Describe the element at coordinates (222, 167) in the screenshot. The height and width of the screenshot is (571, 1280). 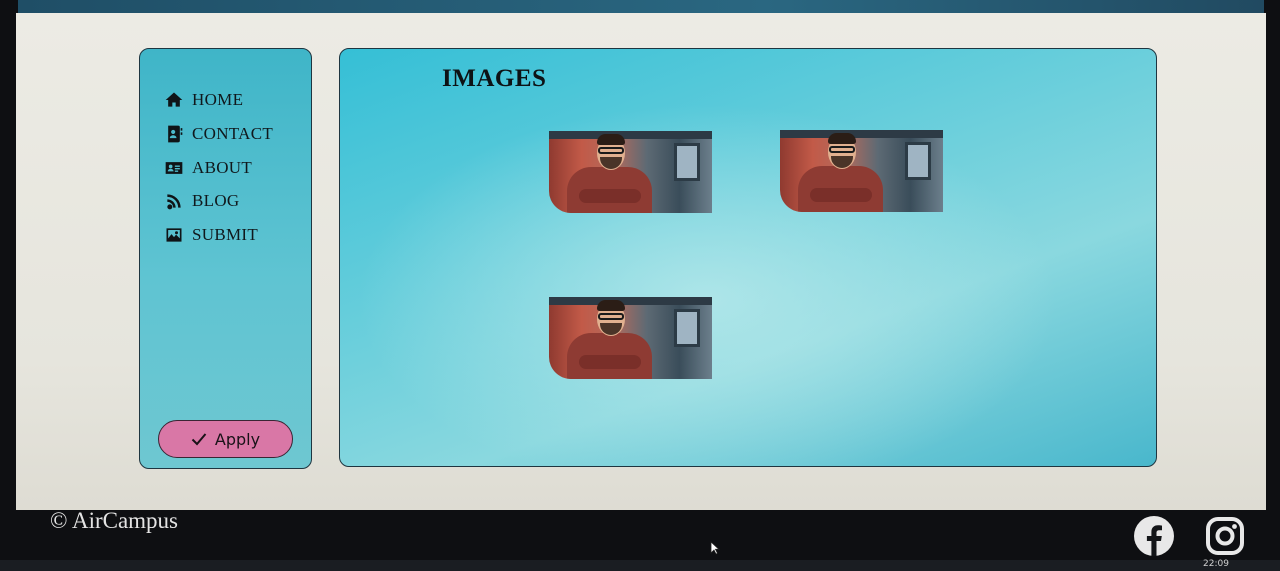
I see `nav-item-label: ABOUT` at that location.